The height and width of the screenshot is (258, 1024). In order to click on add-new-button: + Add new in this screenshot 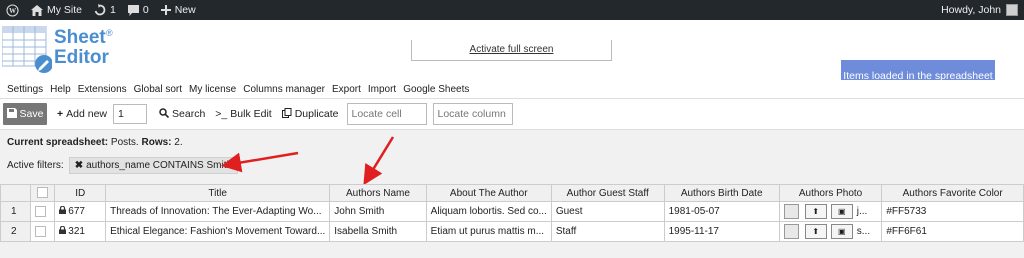, I will do `click(82, 114)`.